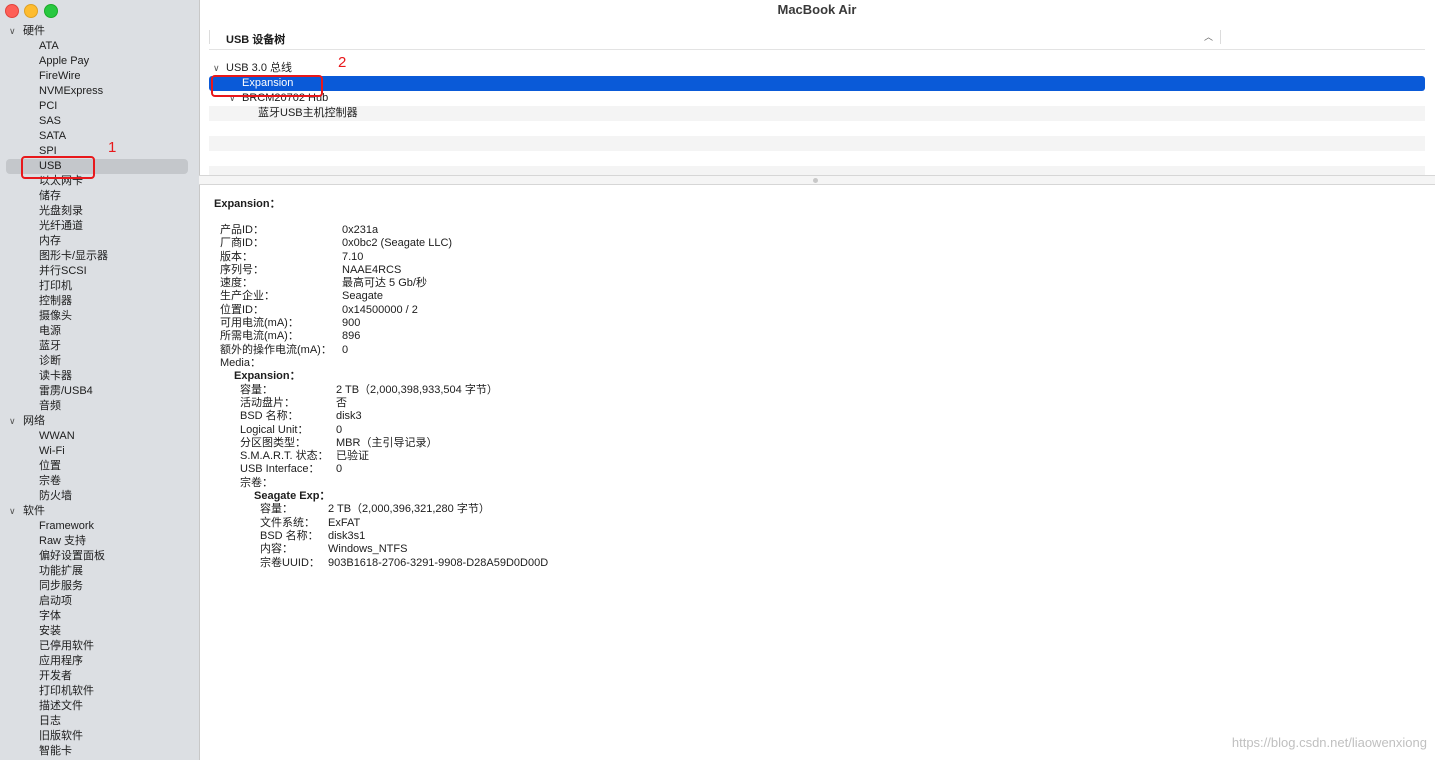  Describe the element at coordinates (362, 296) in the screenshot. I see `detail-value: Seagate` at that location.